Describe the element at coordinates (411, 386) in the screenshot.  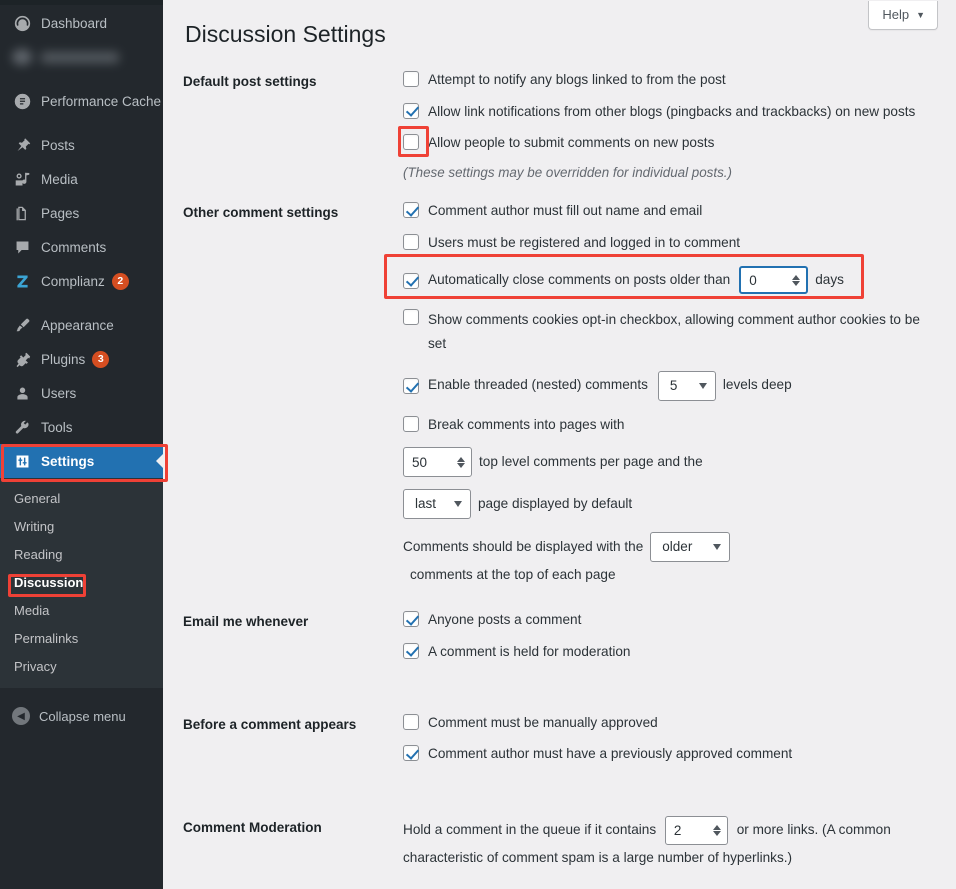
I see `checkbox-threaded-comments` at that location.